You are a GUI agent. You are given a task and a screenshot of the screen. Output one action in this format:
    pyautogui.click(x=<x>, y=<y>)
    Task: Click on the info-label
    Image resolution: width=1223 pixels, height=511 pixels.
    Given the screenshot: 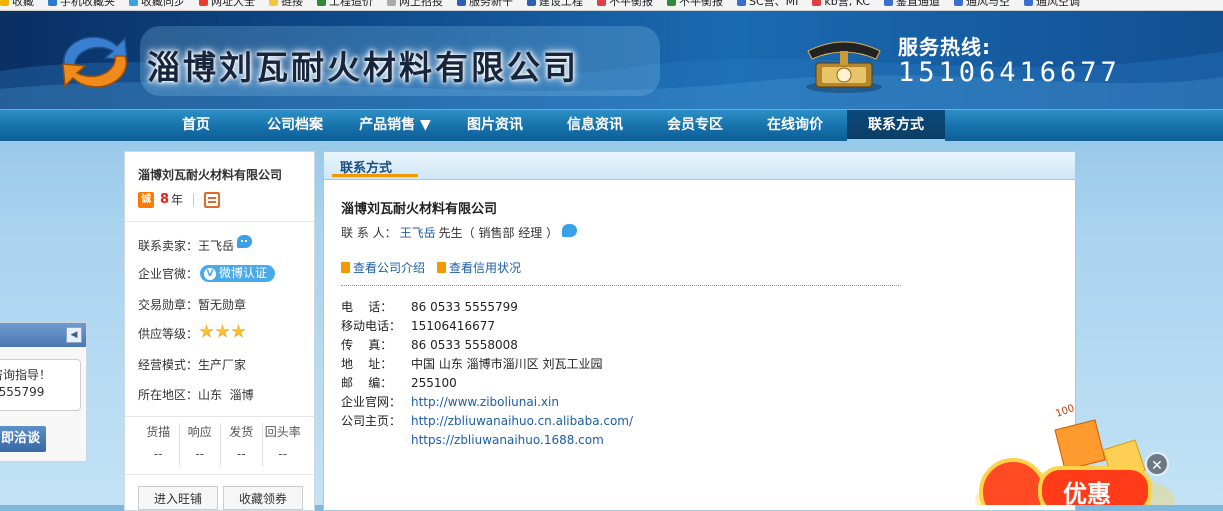 What is the action you would take?
    pyautogui.click(x=376, y=439)
    